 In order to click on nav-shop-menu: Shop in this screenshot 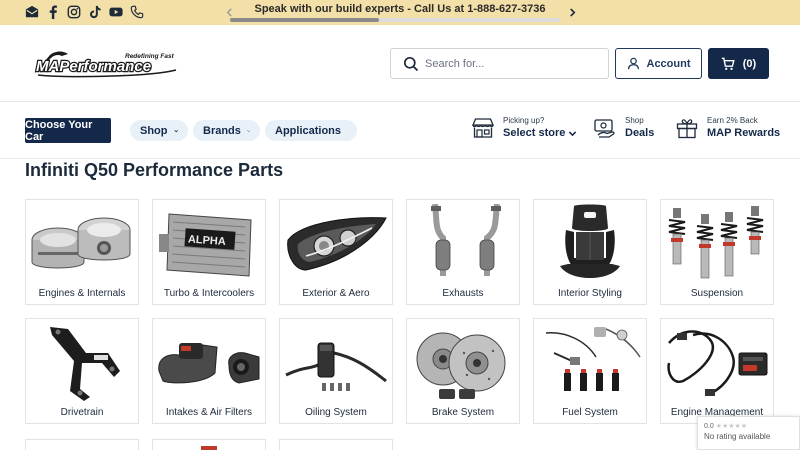, I will do `click(159, 130)`.